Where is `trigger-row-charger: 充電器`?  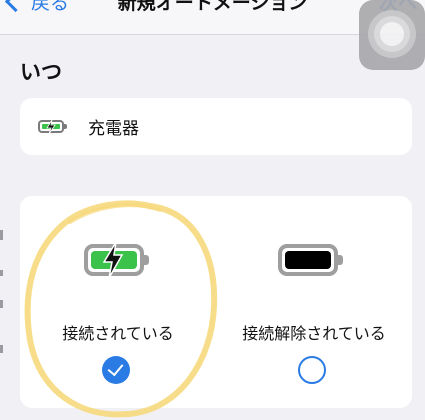 trigger-row-charger: 充電器 is located at coordinates (216, 126).